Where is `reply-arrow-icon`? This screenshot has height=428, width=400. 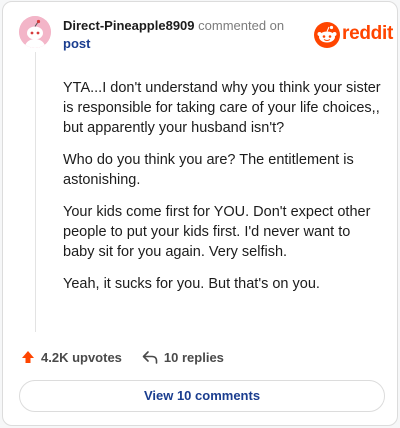 reply-arrow-icon is located at coordinates (150, 357).